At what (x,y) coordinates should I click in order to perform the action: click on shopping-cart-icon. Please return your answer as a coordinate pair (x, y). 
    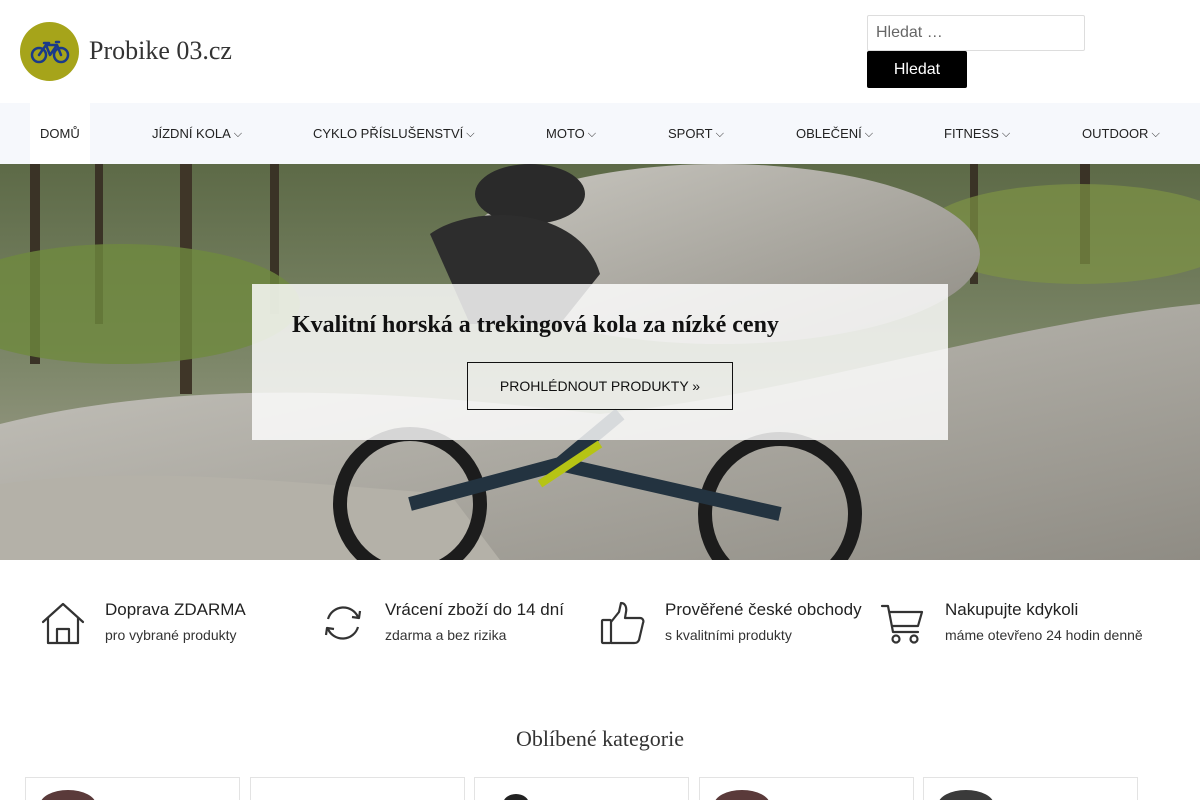
    Looking at the image, I should click on (902, 624).